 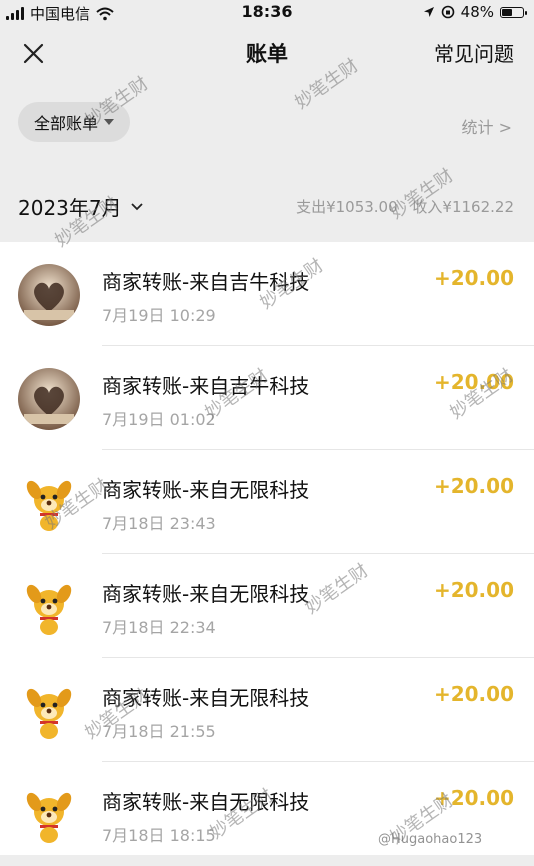 I want to click on status-bar: 中国电信 18:36 48%, so click(x=267, y=12).